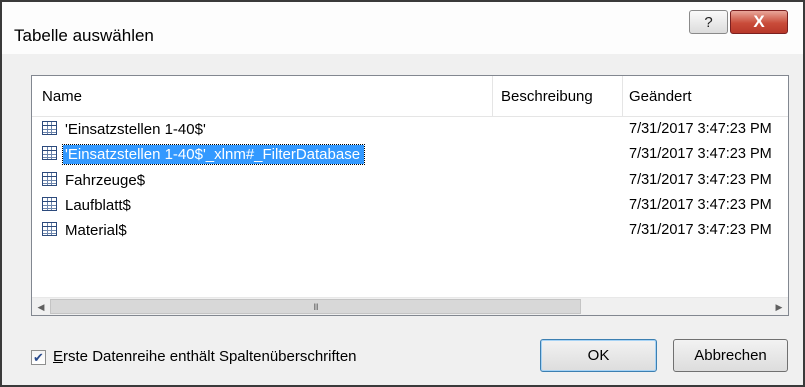  What do you see at coordinates (410, 96) in the screenshot?
I see `list-header: Name Beschreibung Geändert` at bounding box center [410, 96].